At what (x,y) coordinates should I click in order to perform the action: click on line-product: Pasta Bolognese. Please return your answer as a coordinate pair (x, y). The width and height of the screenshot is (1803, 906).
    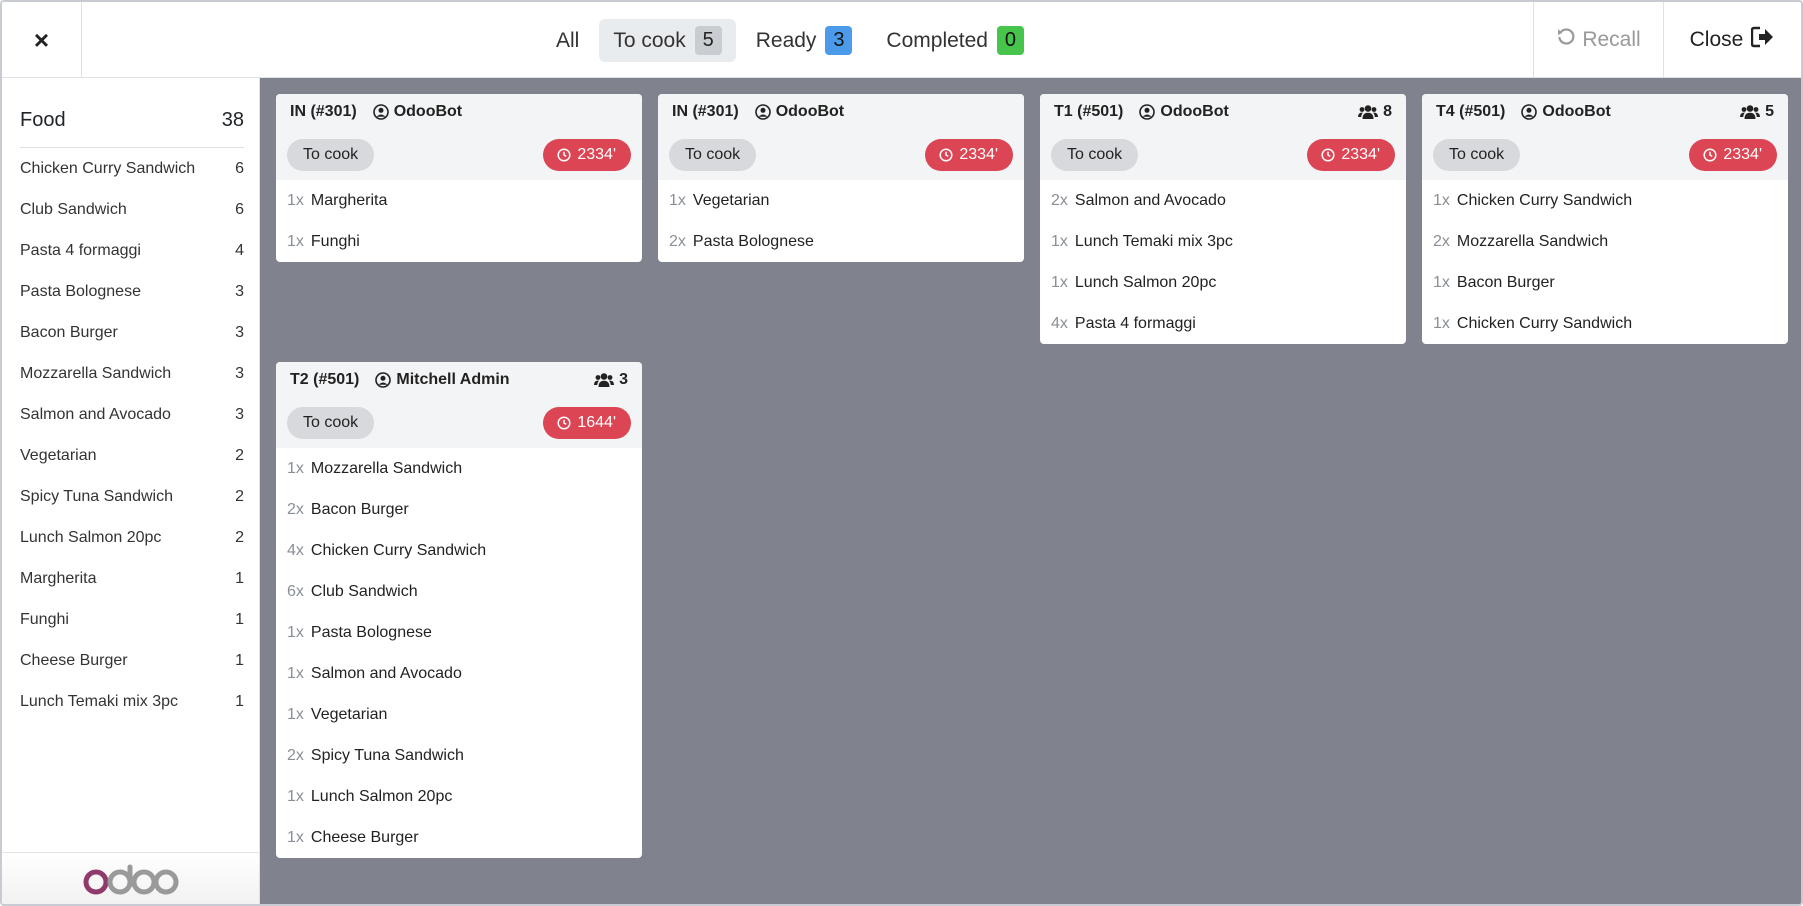
    Looking at the image, I should click on (371, 632).